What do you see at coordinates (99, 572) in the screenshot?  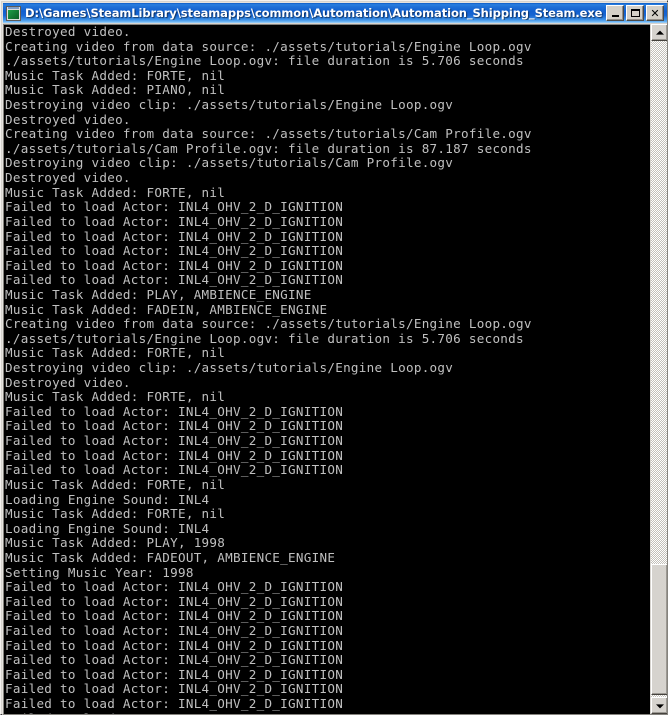 I see `console-line: Setting Music Year: 1998` at bounding box center [99, 572].